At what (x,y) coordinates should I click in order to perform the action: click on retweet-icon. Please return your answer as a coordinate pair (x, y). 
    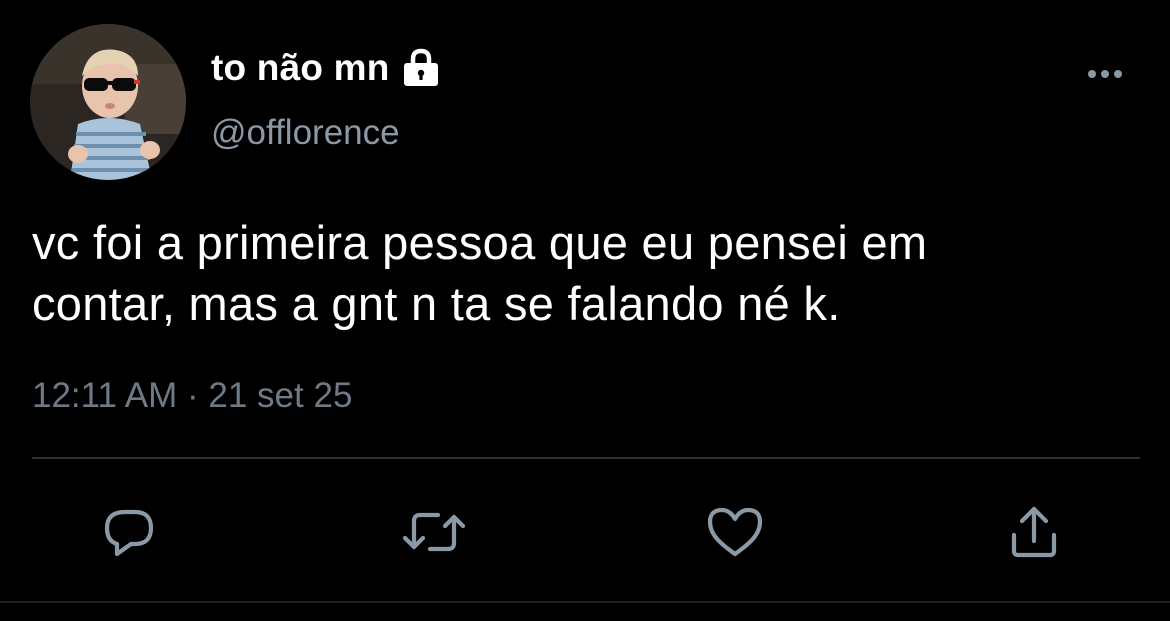
    Looking at the image, I should click on (434, 532).